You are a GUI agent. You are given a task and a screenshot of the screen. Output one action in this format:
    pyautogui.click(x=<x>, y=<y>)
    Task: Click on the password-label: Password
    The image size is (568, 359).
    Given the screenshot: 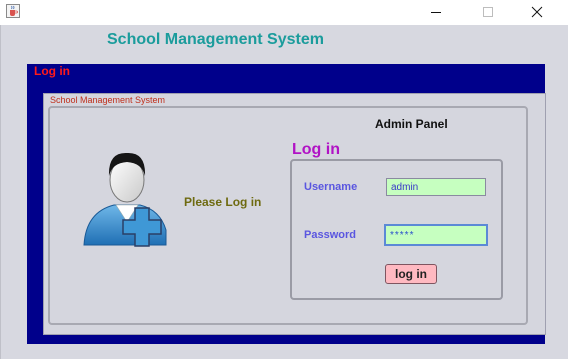 What is the action you would take?
    pyautogui.click(x=330, y=235)
    